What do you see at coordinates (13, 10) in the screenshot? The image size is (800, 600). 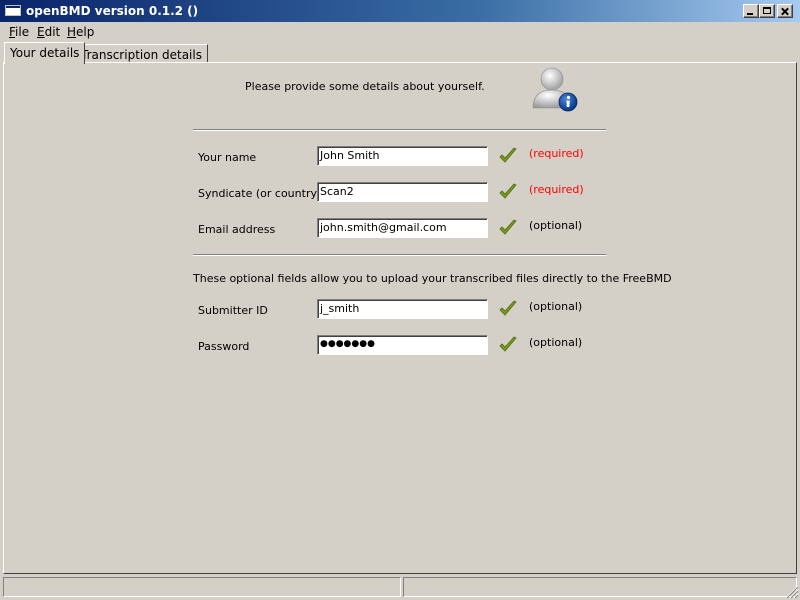 I see `app-icon` at bounding box center [13, 10].